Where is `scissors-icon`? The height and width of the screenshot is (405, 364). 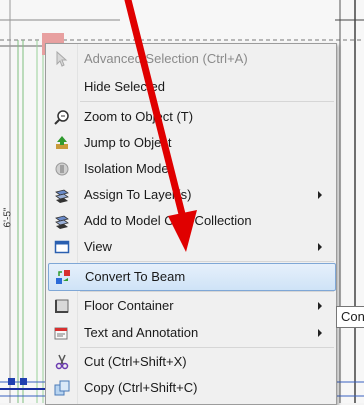
scissors-icon is located at coordinates (62, 362).